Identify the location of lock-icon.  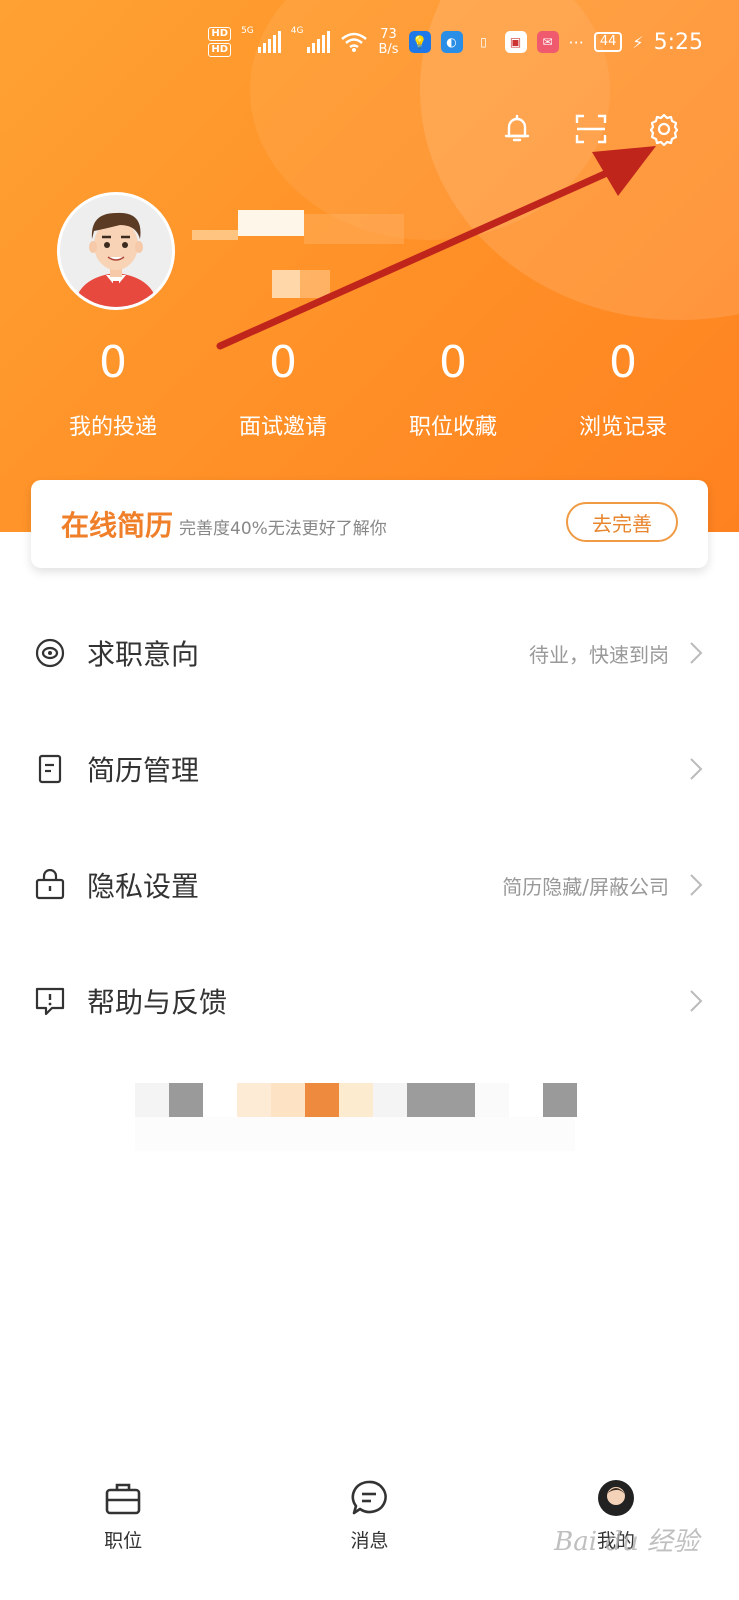
(50, 884).